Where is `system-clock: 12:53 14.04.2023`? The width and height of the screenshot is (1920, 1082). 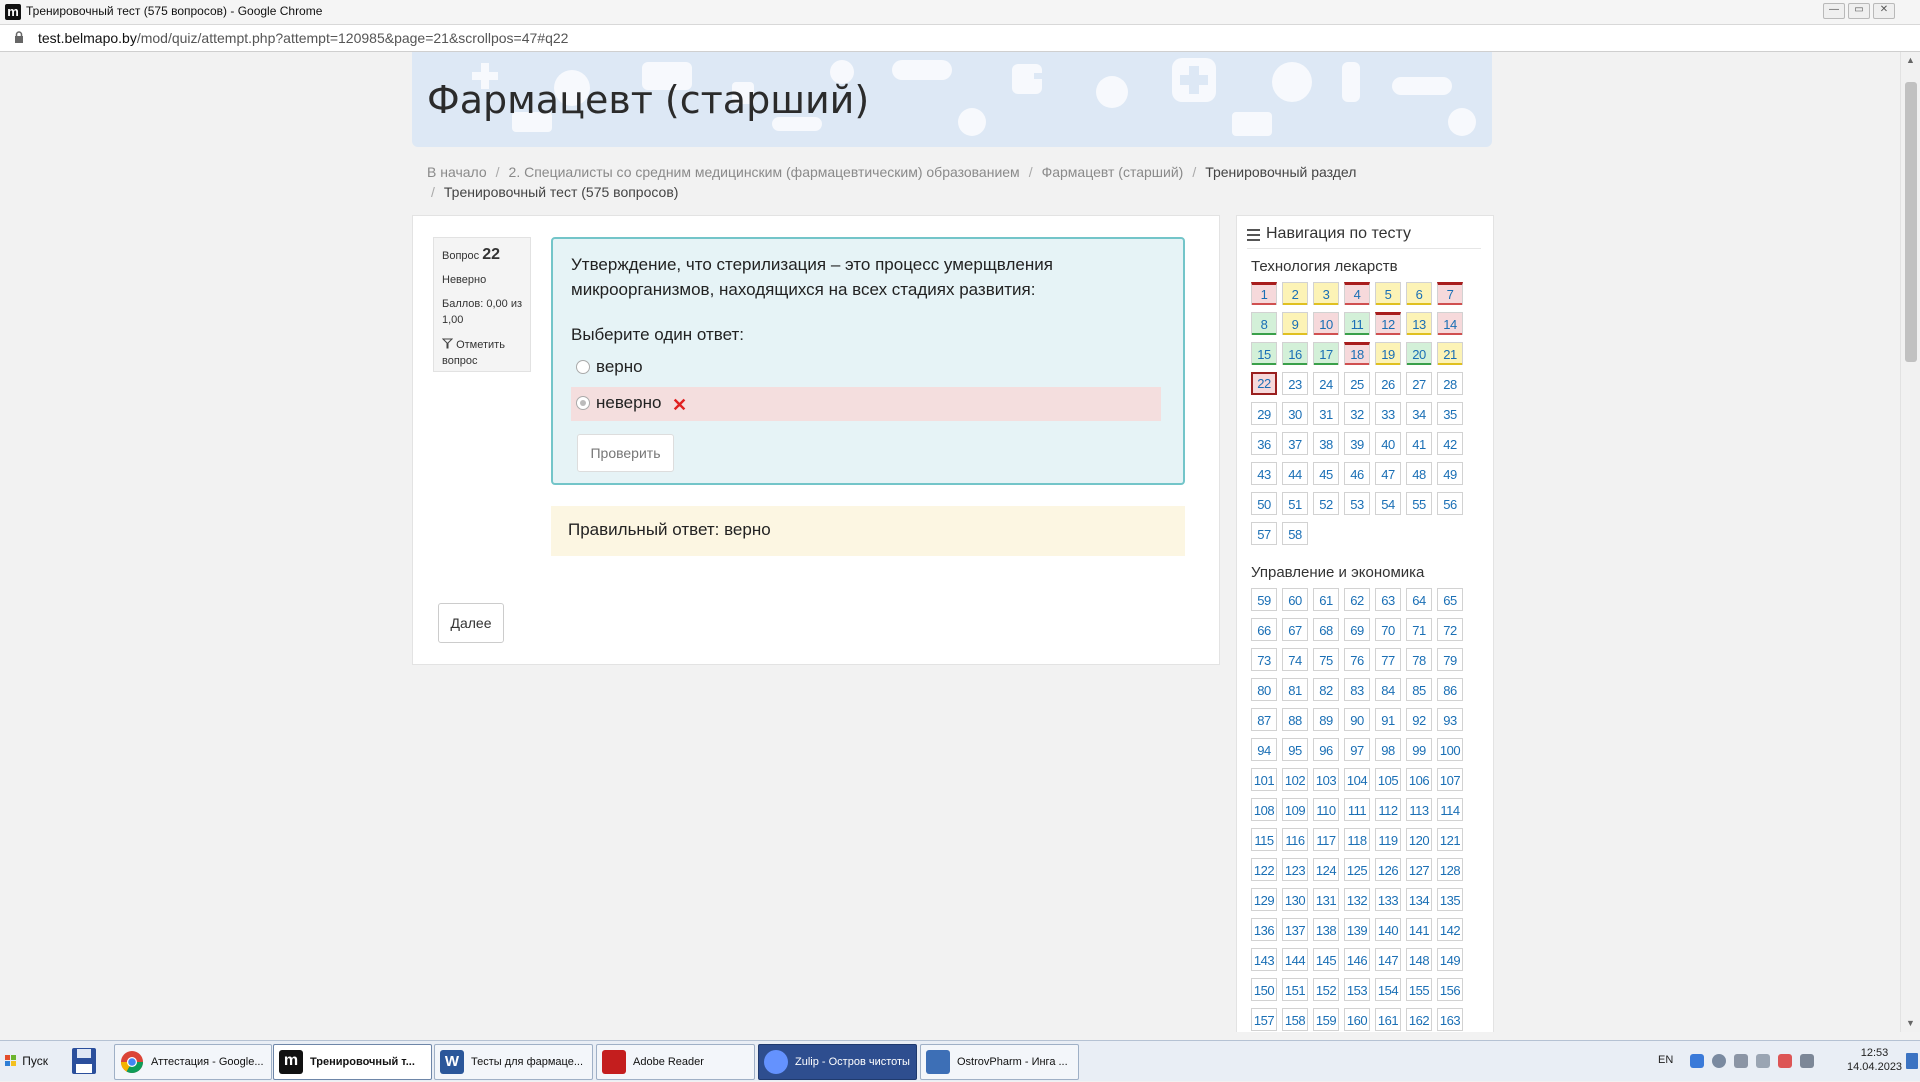 system-clock: 12:53 14.04.2023 is located at coordinates (1874, 1060).